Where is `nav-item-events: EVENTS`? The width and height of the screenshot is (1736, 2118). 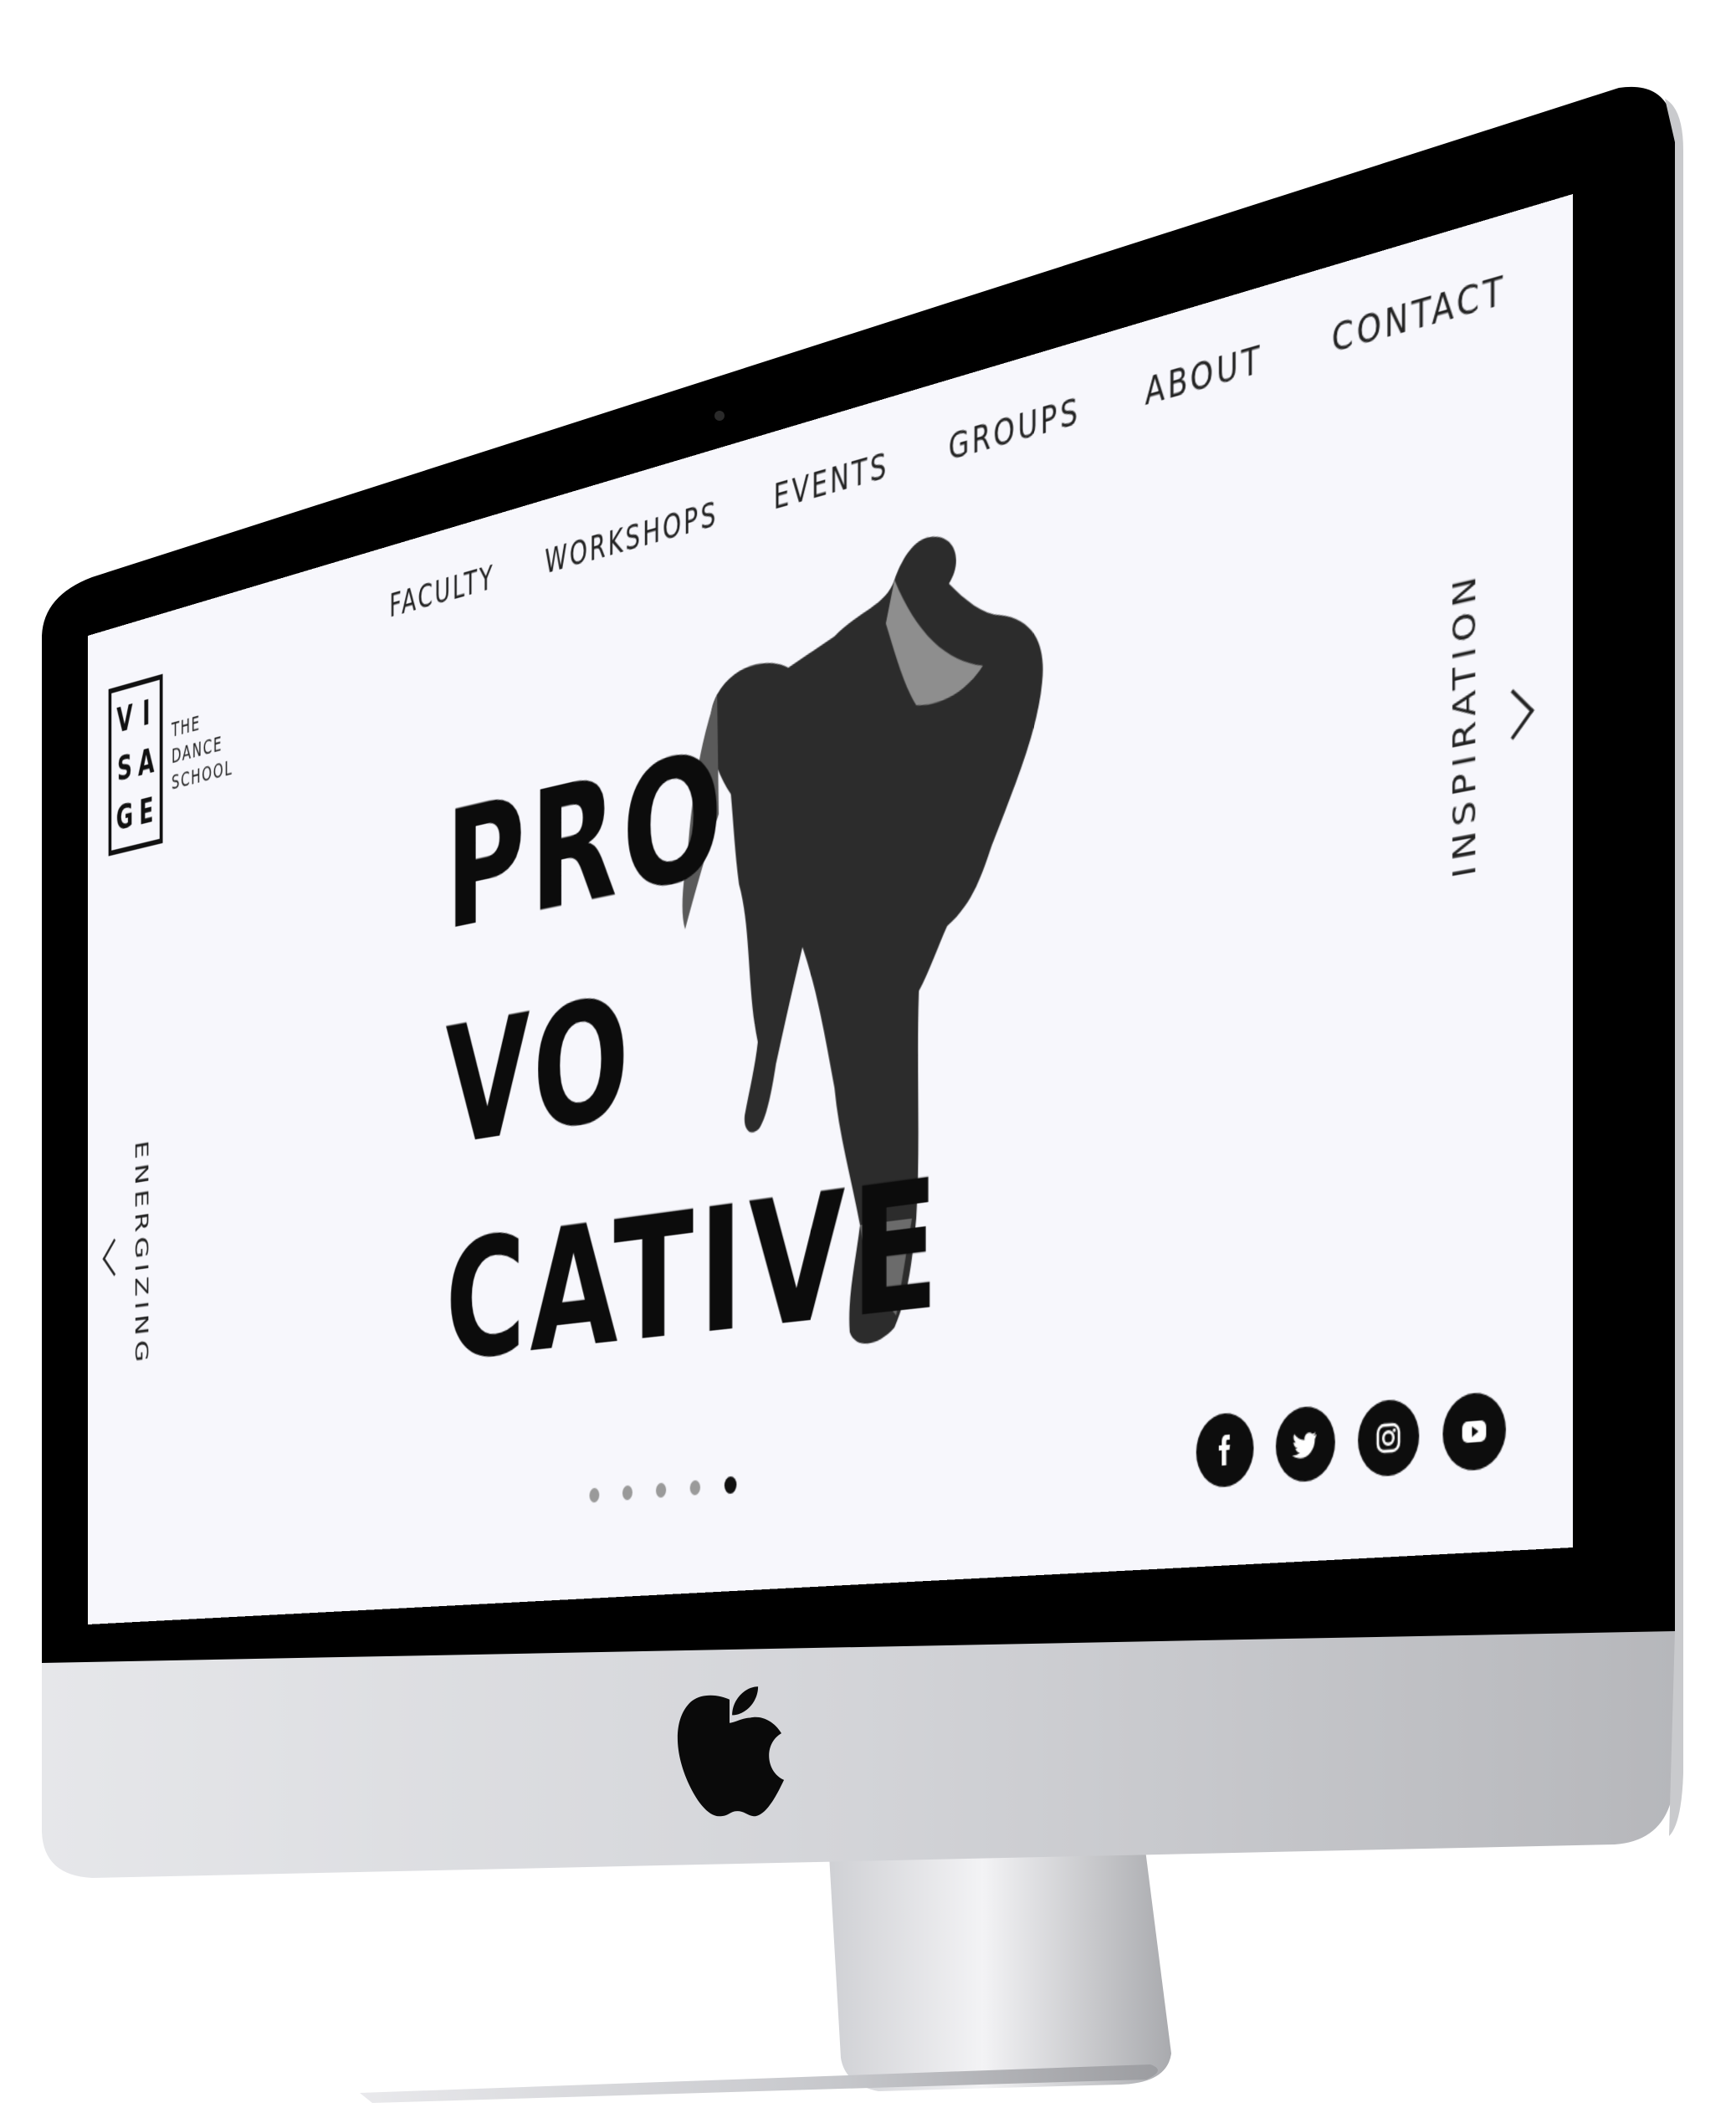
nav-item-events: EVENTS is located at coordinates (831, 482).